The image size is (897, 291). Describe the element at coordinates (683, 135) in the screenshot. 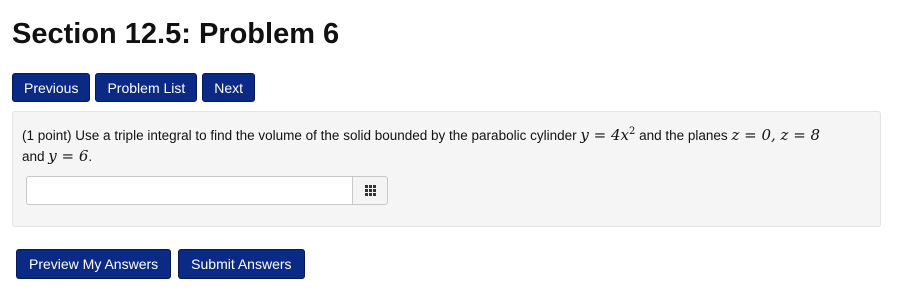

I see `problem-text-middle: and the planes` at that location.